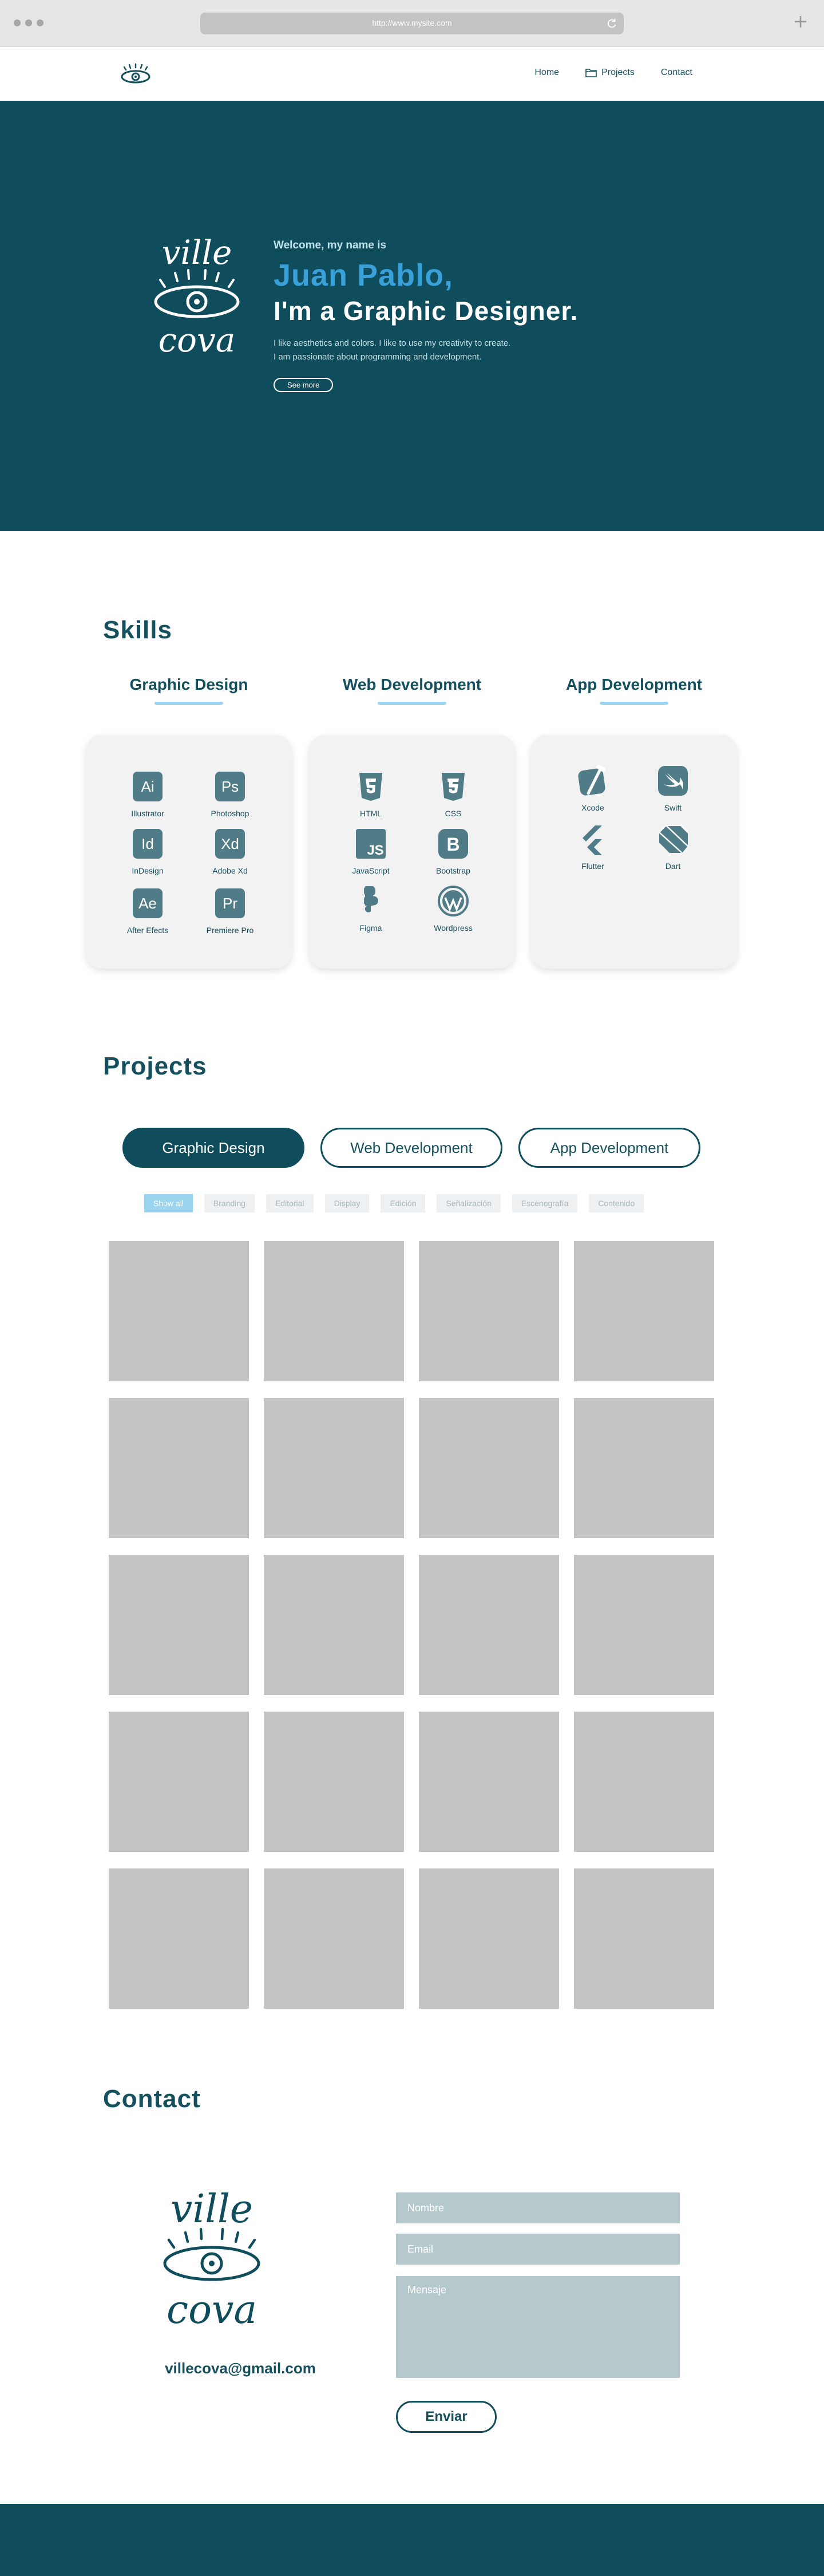  I want to click on skill-label: Flutter, so click(592, 866).